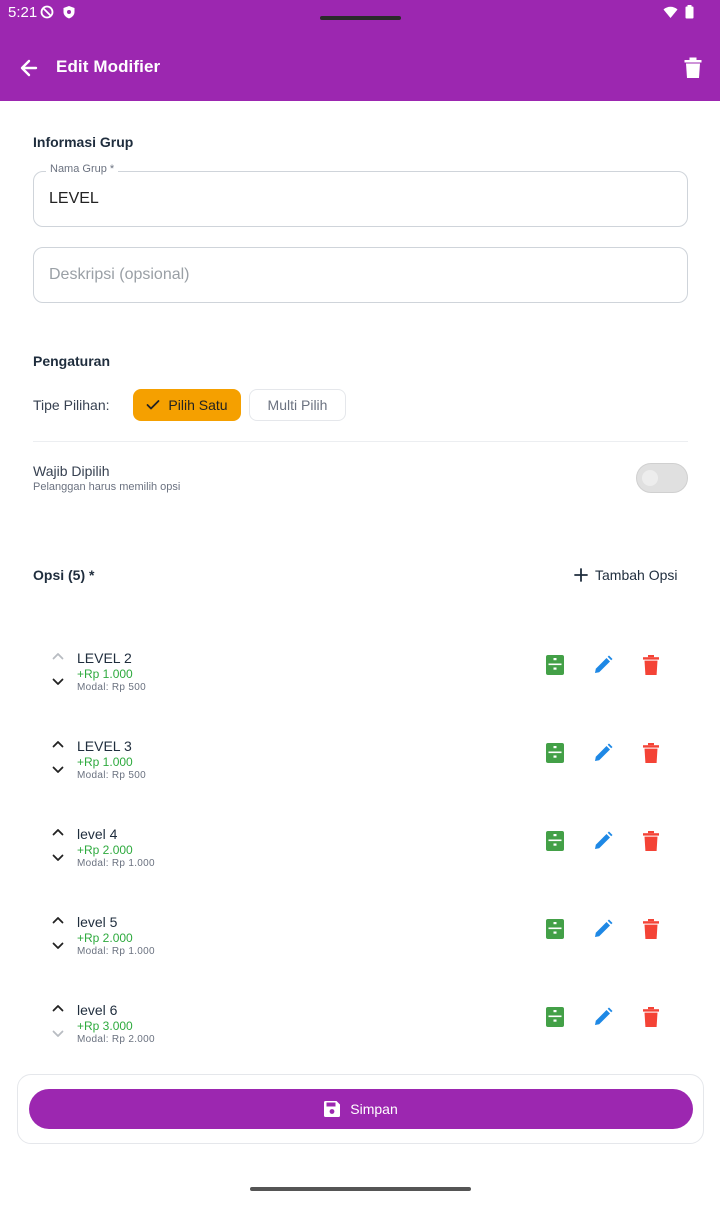 The image size is (720, 1206). What do you see at coordinates (374, 1109) in the screenshot?
I see `save-label: Simpan` at bounding box center [374, 1109].